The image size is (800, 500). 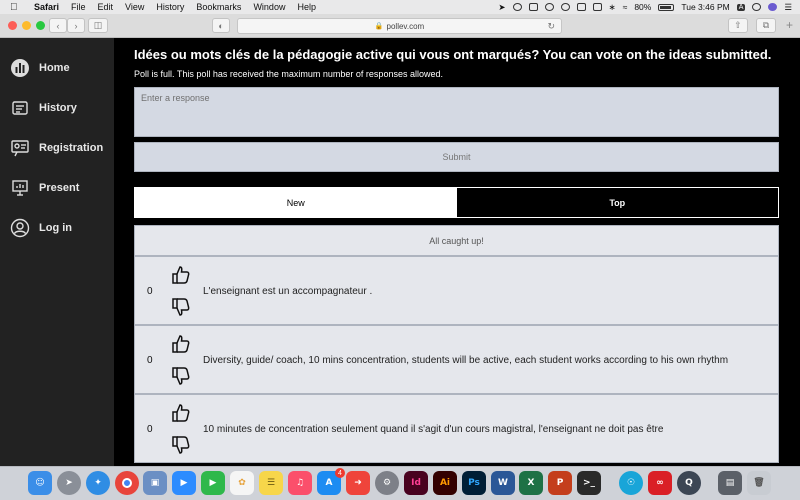 What do you see at coordinates (549, 7) in the screenshot?
I see `close-circle-icon` at bounding box center [549, 7].